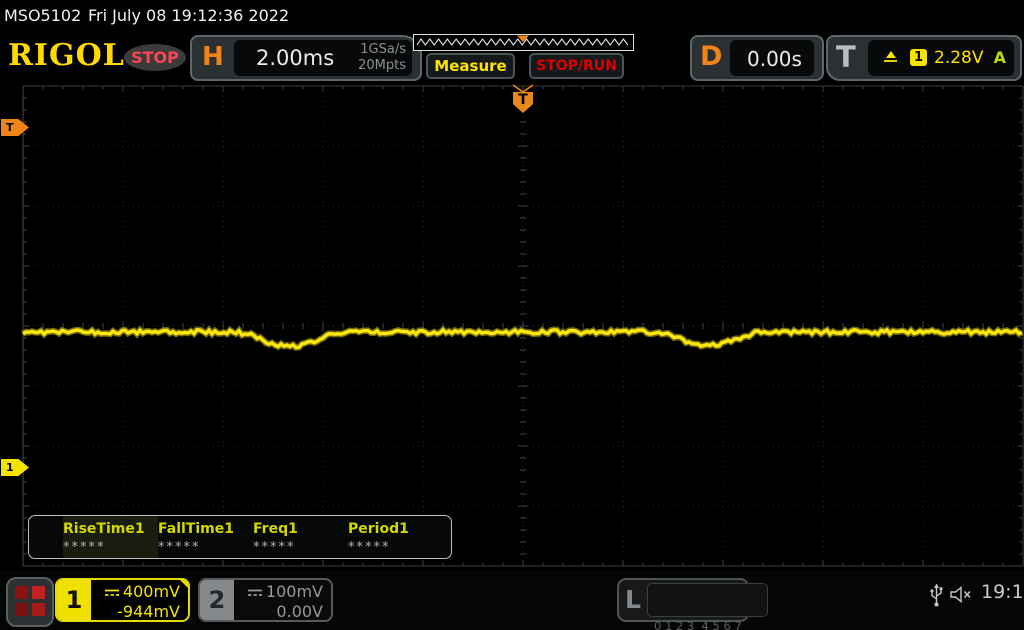 The image size is (1024, 630). I want to click on trigger-position-marker: T, so click(523, 99).